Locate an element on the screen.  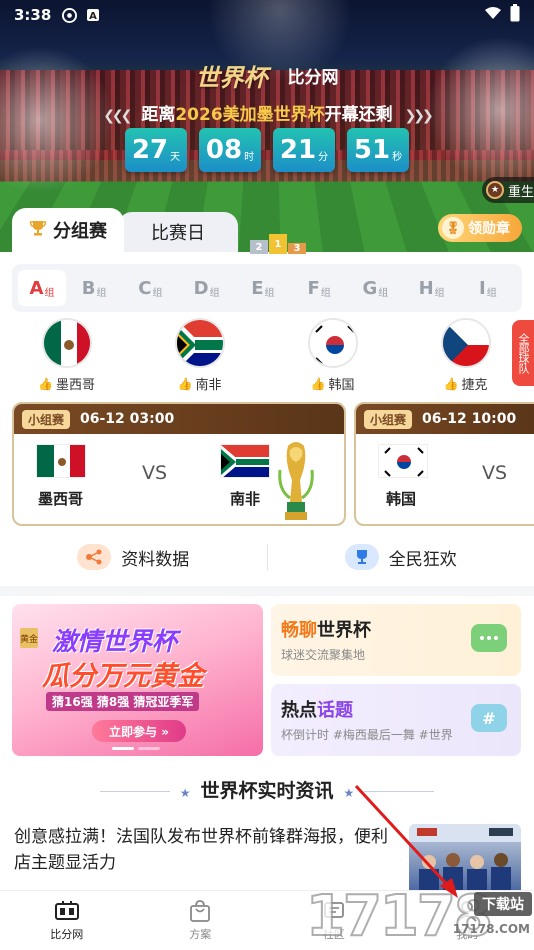
hashtag-icon: # is located at coordinates (489, 718).